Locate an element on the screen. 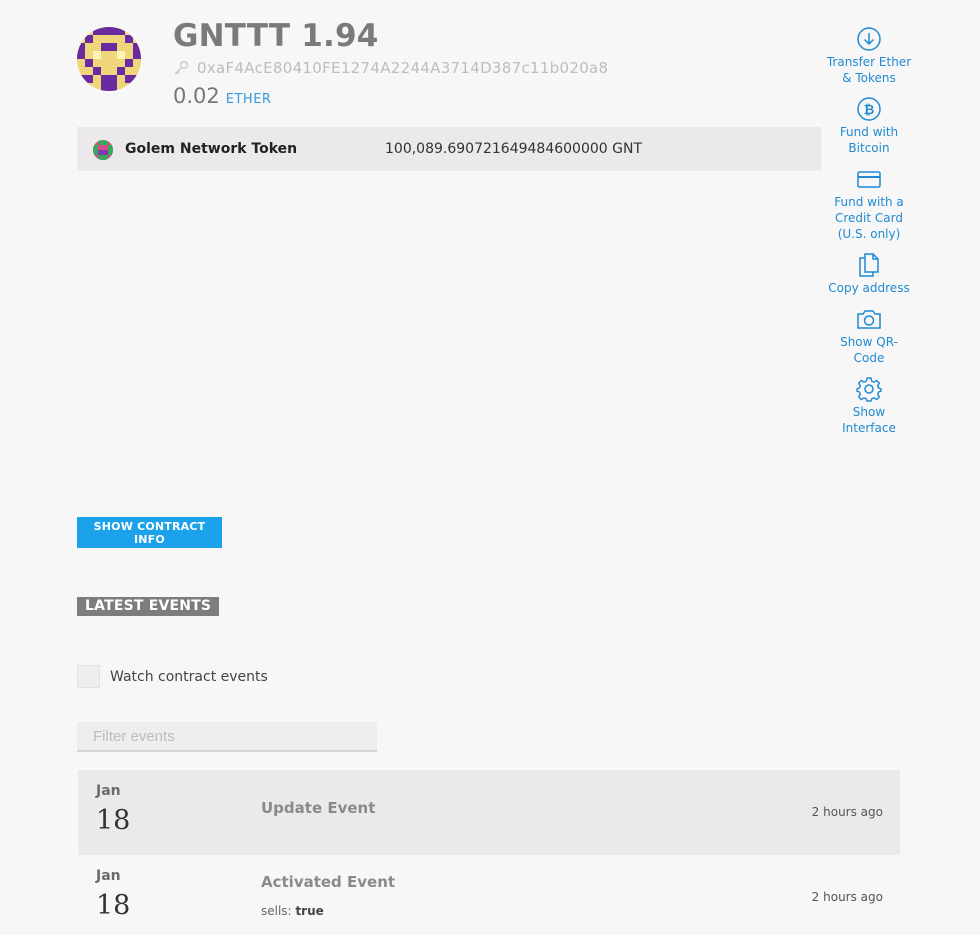 This screenshot has height=935, width=980. show-interface-label: Show Interface is located at coordinates (869, 420).